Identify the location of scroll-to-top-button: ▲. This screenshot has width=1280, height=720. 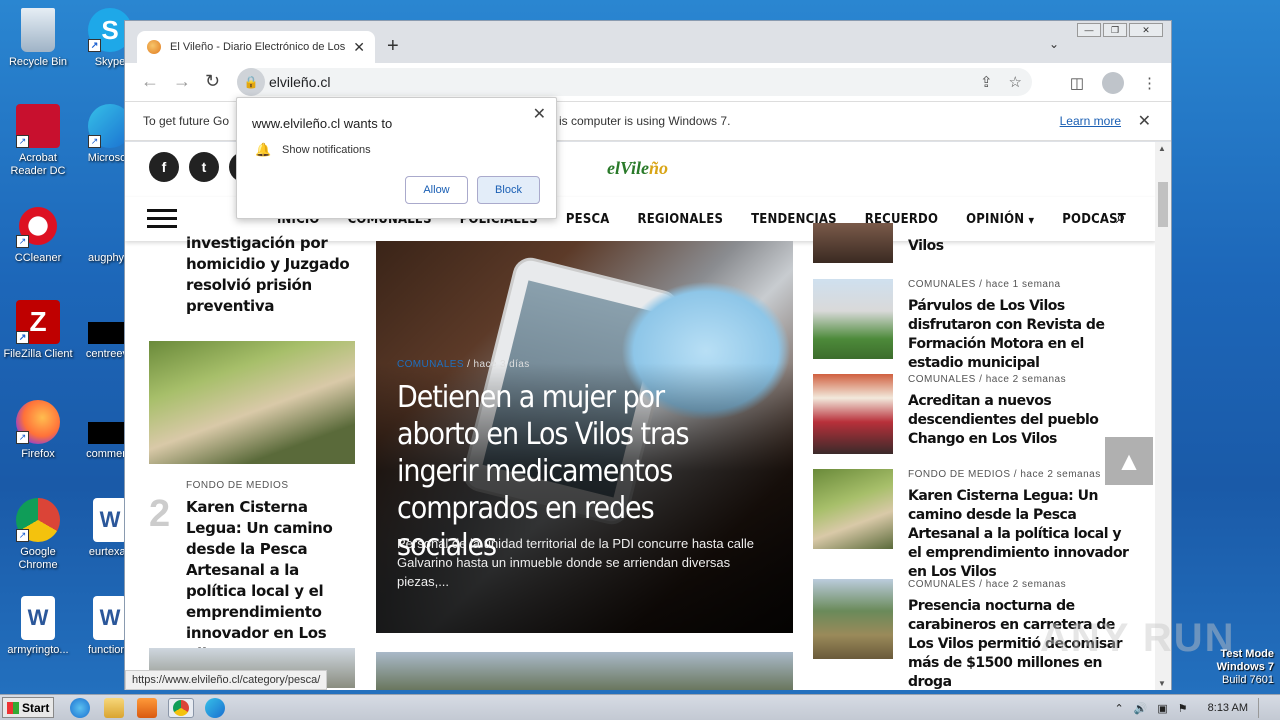
(1129, 461).